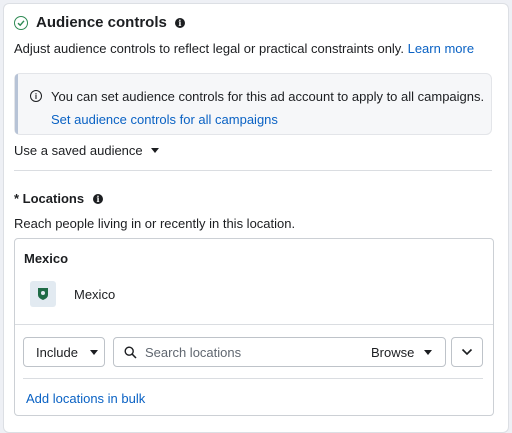  Describe the element at coordinates (21, 22) in the screenshot. I see `check-circle-icon` at that location.